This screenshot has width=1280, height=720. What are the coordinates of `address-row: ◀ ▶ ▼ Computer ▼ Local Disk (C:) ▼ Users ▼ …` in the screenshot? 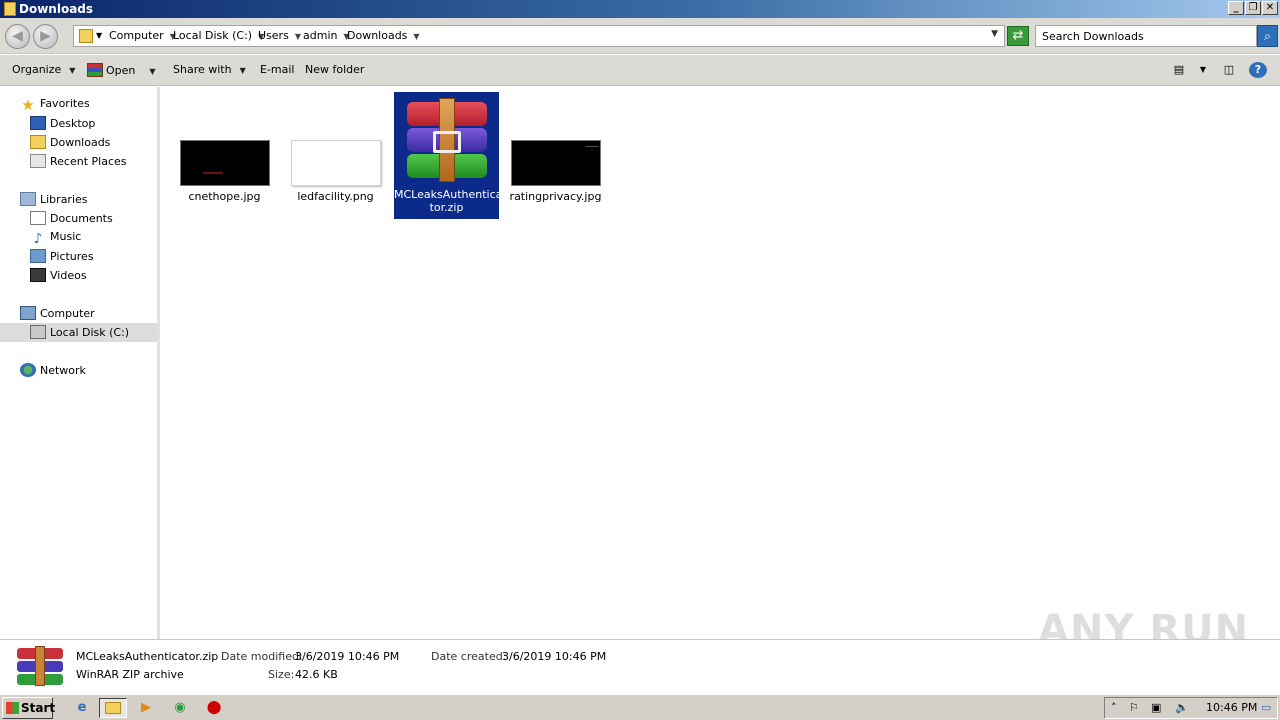 It's located at (640, 36).